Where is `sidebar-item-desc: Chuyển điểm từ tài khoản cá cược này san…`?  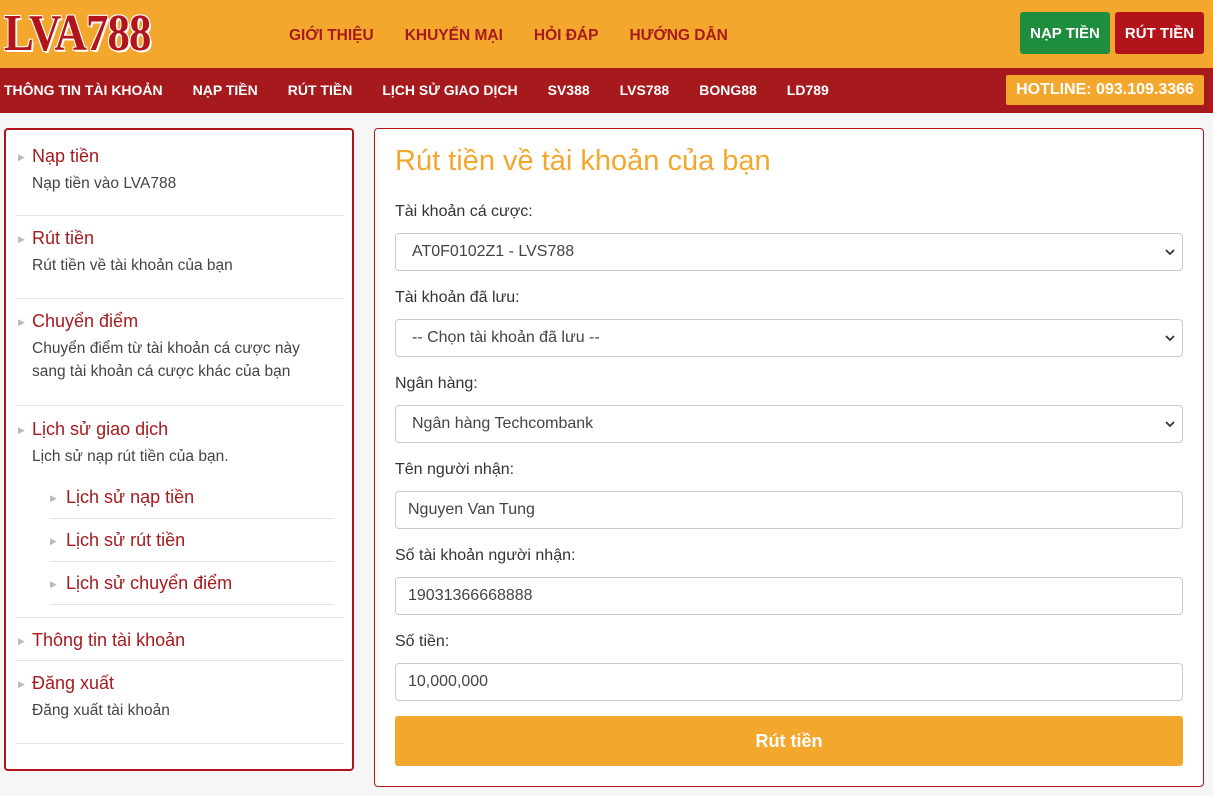
sidebar-item-desc: Chuyển điểm từ tài khoản cá cược này san… is located at coordinates (166, 360).